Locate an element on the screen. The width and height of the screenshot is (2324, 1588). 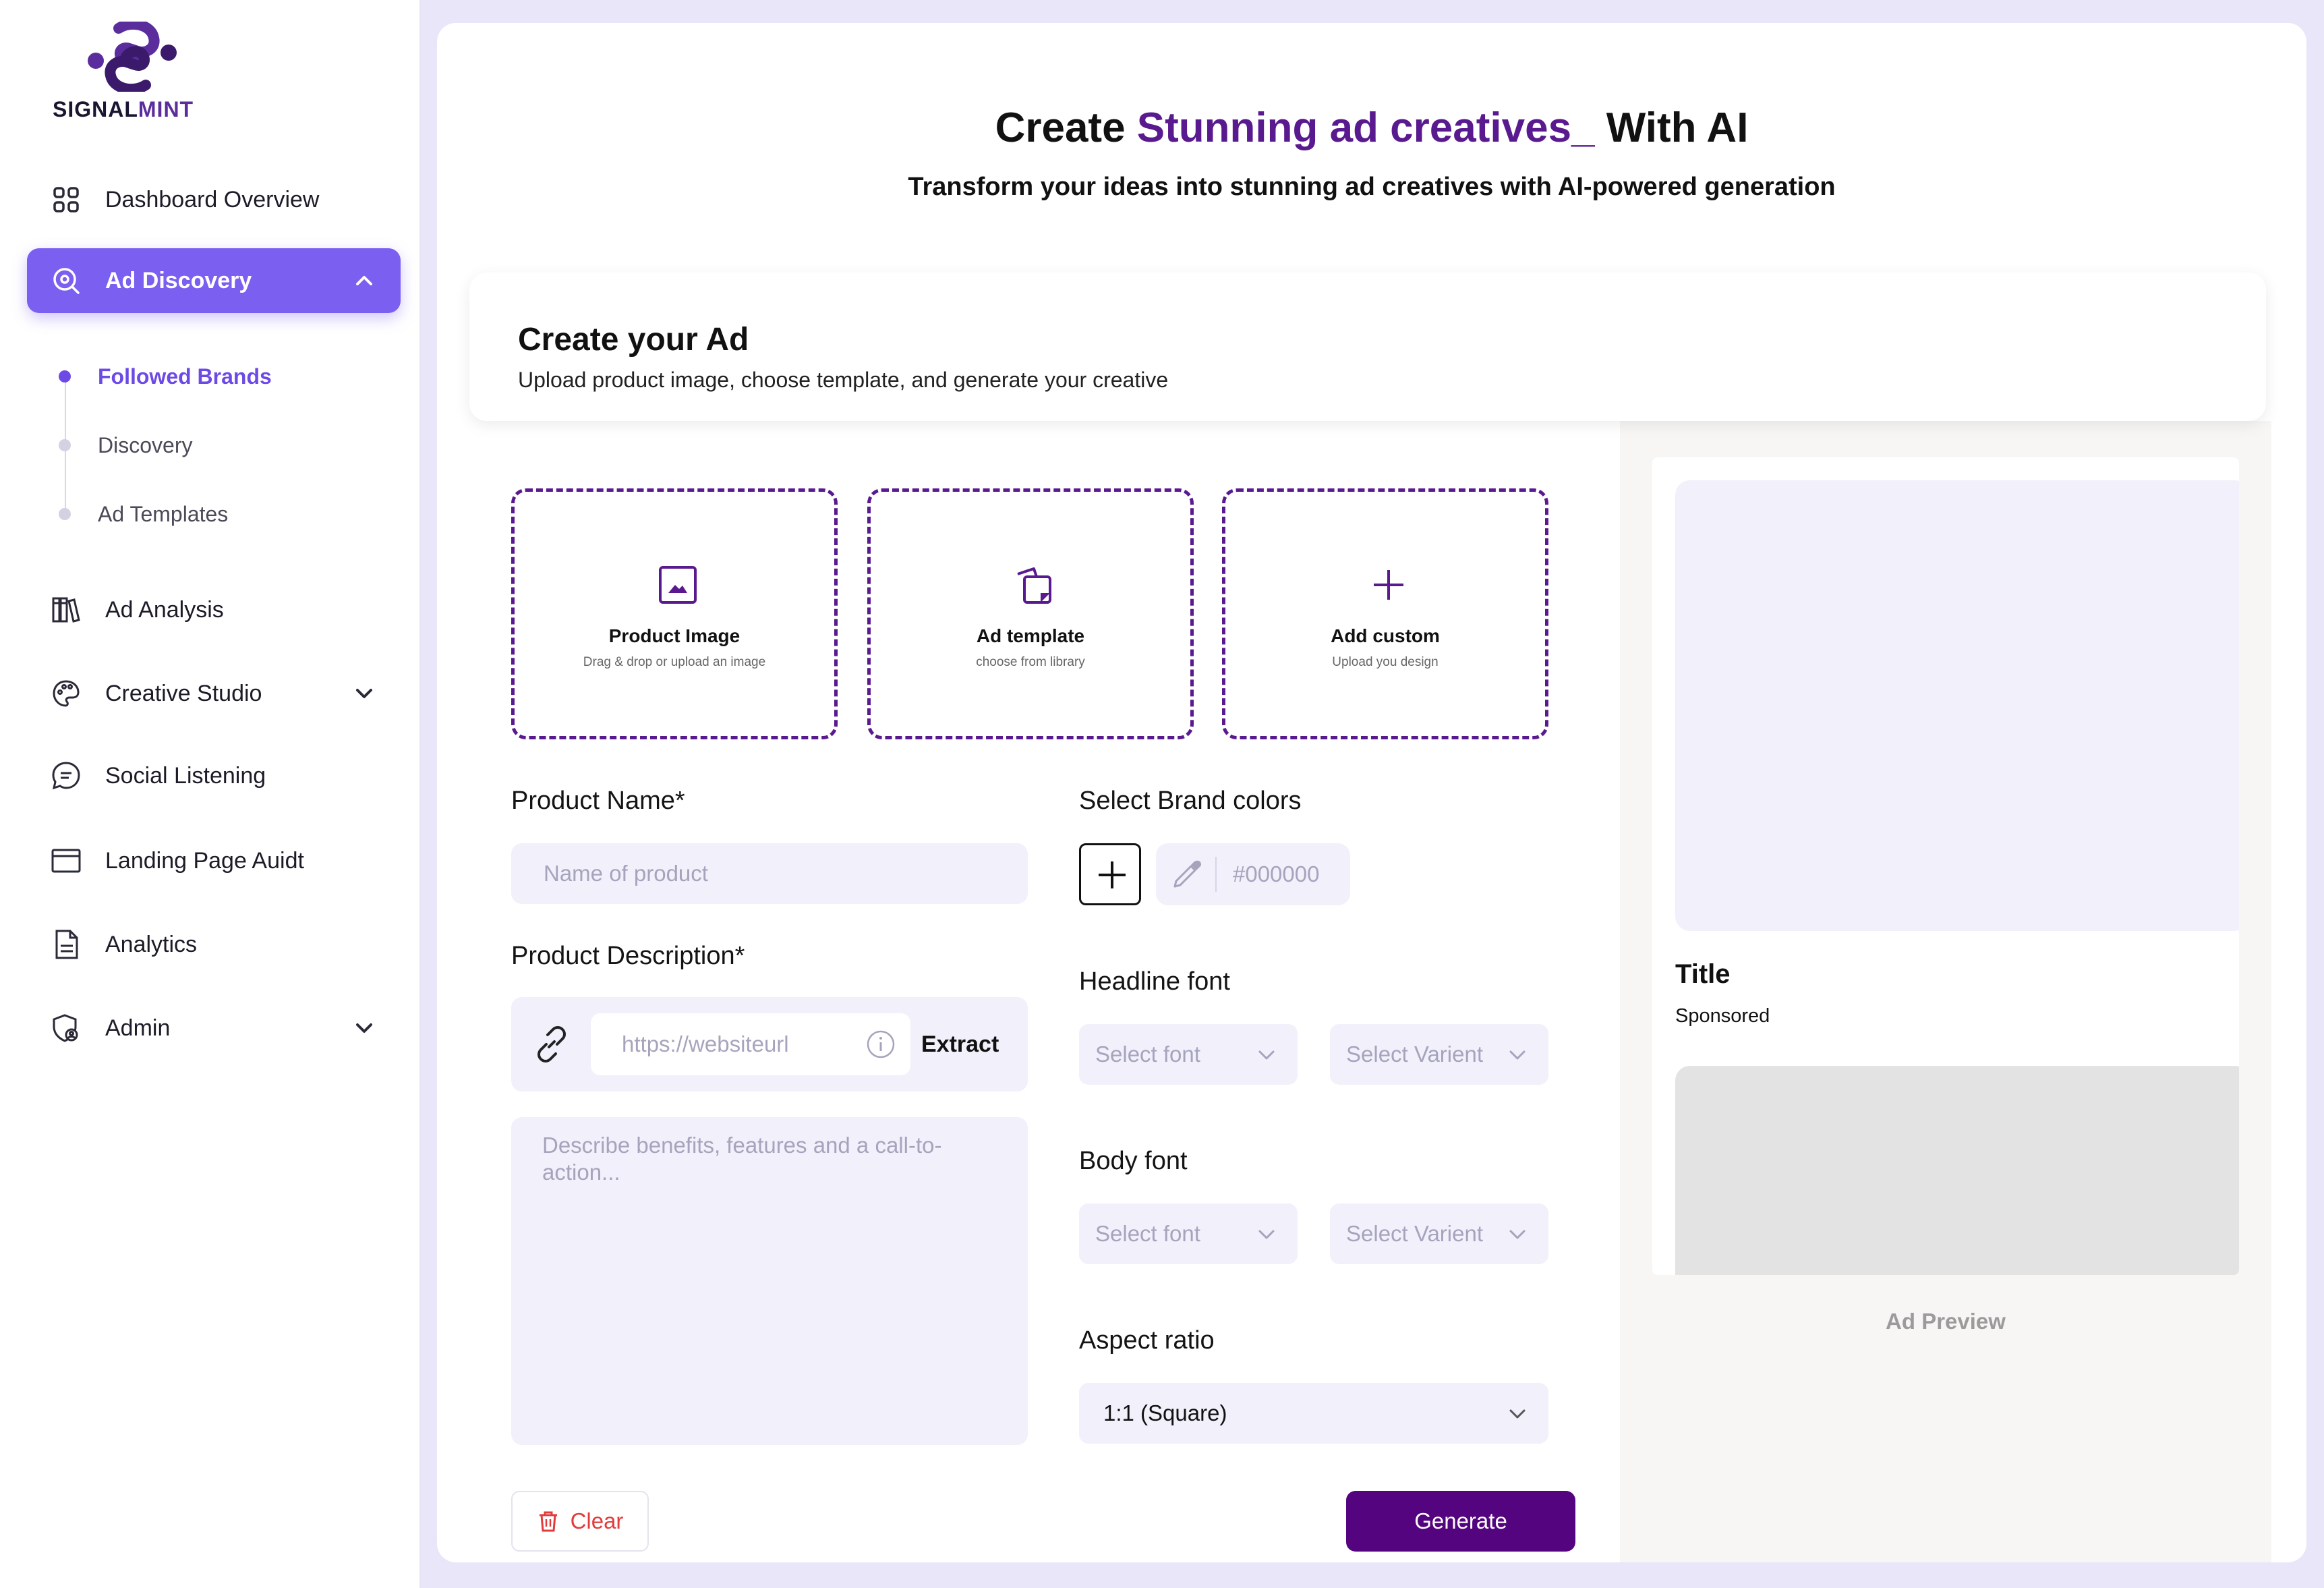
upload-label: Ad template is located at coordinates (1030, 635).